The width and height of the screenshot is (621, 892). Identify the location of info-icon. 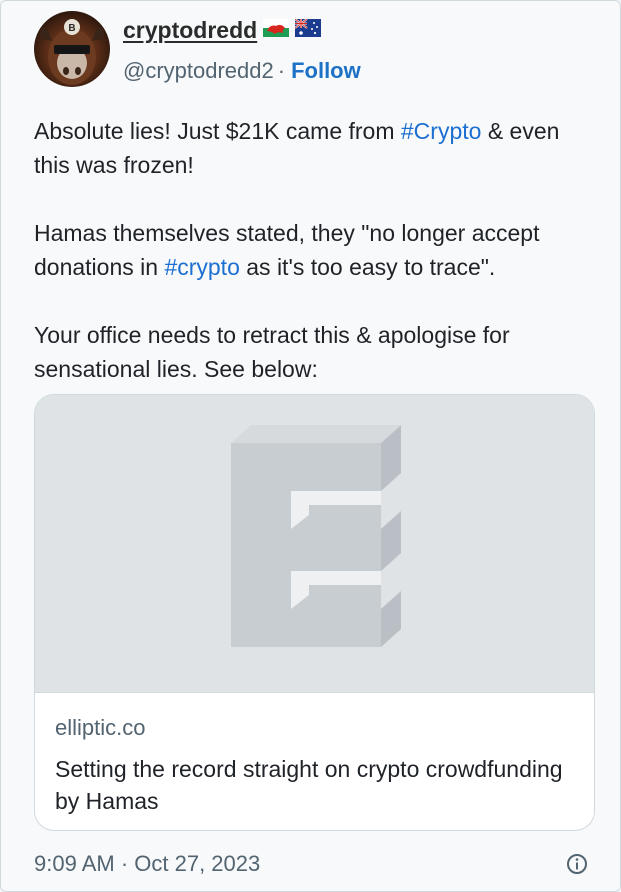
(577, 864).